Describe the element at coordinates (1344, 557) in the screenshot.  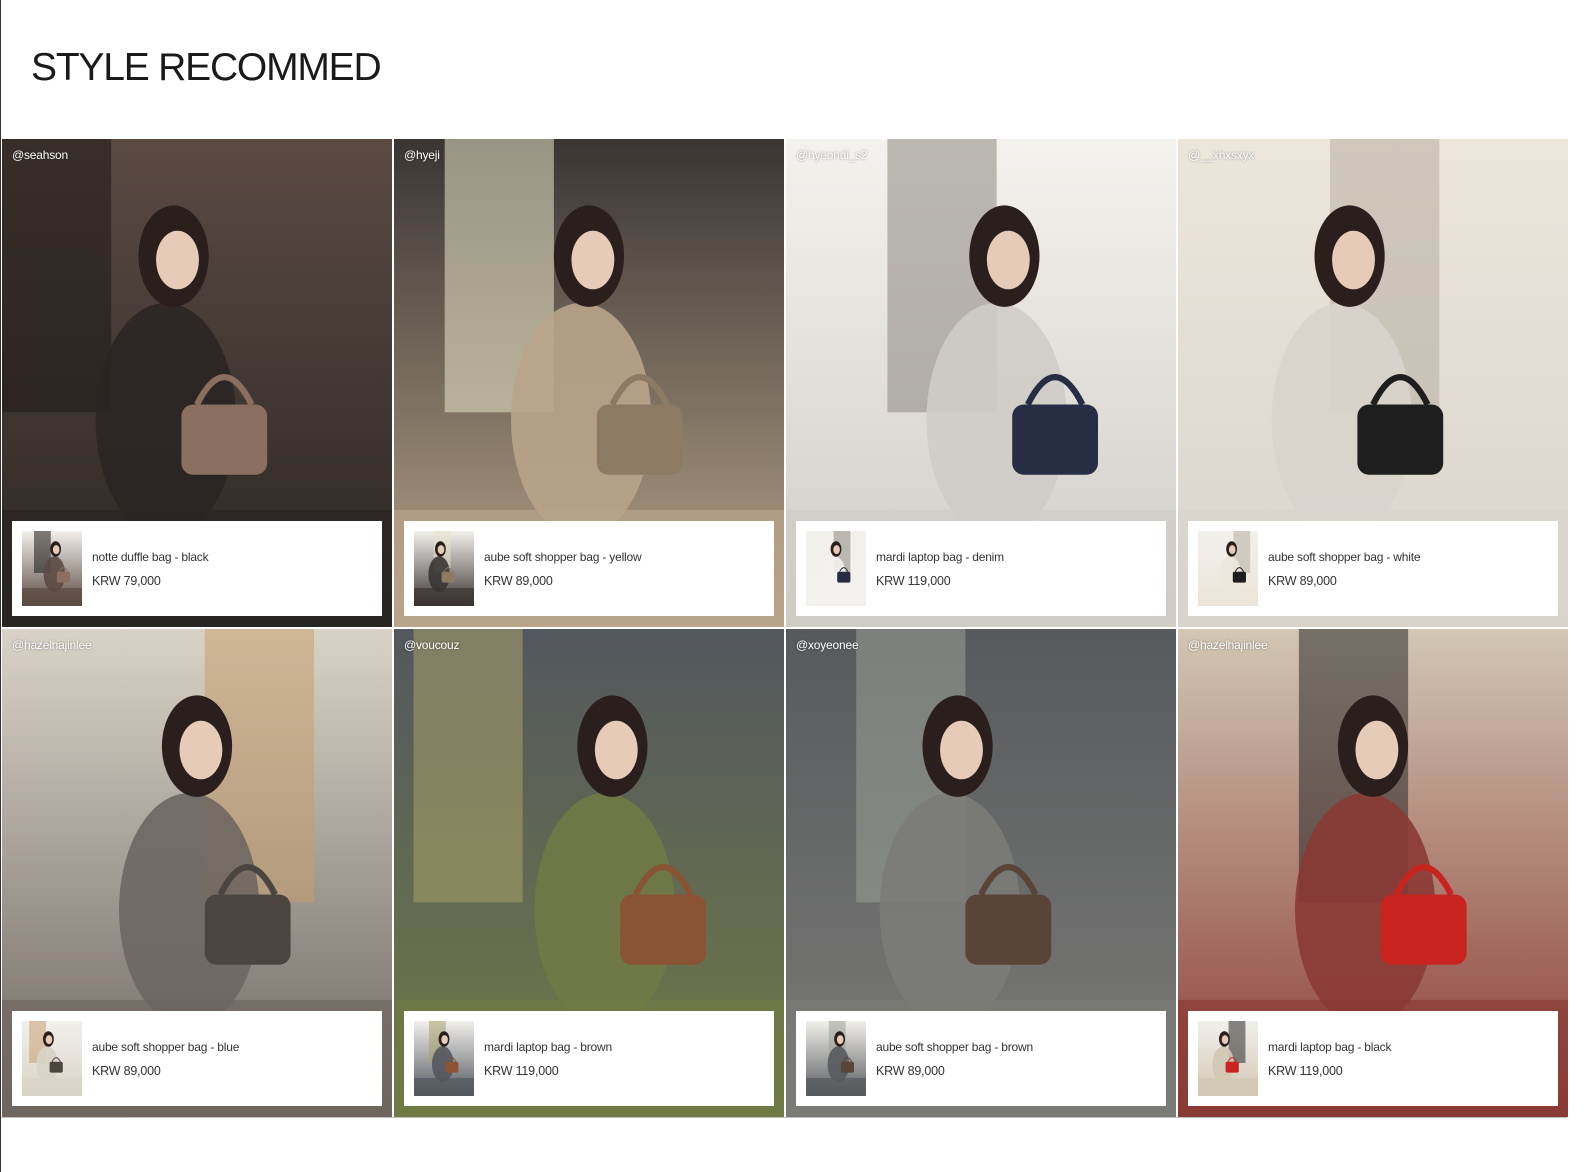
I see `product-name: aube soft shopper bag - white` at that location.